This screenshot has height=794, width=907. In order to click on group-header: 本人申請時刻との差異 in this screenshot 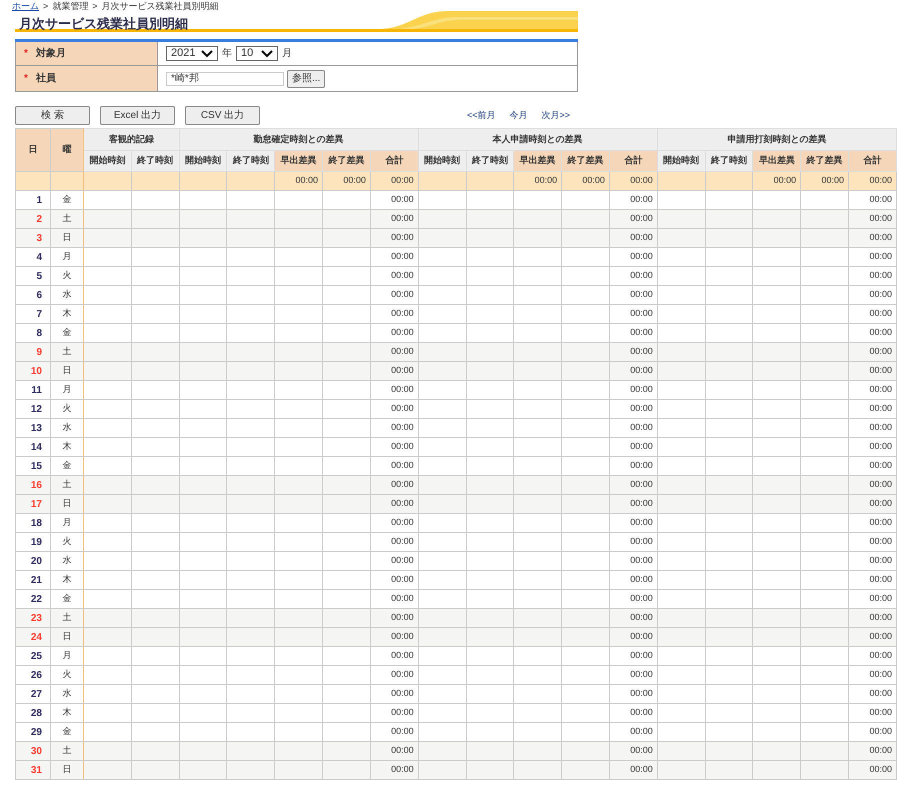, I will do `click(538, 139)`.